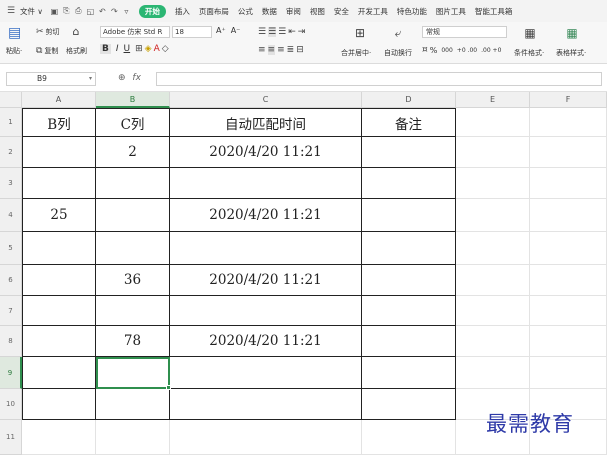 The width and height of the screenshot is (607, 455). Describe the element at coordinates (11, 341) in the screenshot. I see `row-header-8: 8` at that location.